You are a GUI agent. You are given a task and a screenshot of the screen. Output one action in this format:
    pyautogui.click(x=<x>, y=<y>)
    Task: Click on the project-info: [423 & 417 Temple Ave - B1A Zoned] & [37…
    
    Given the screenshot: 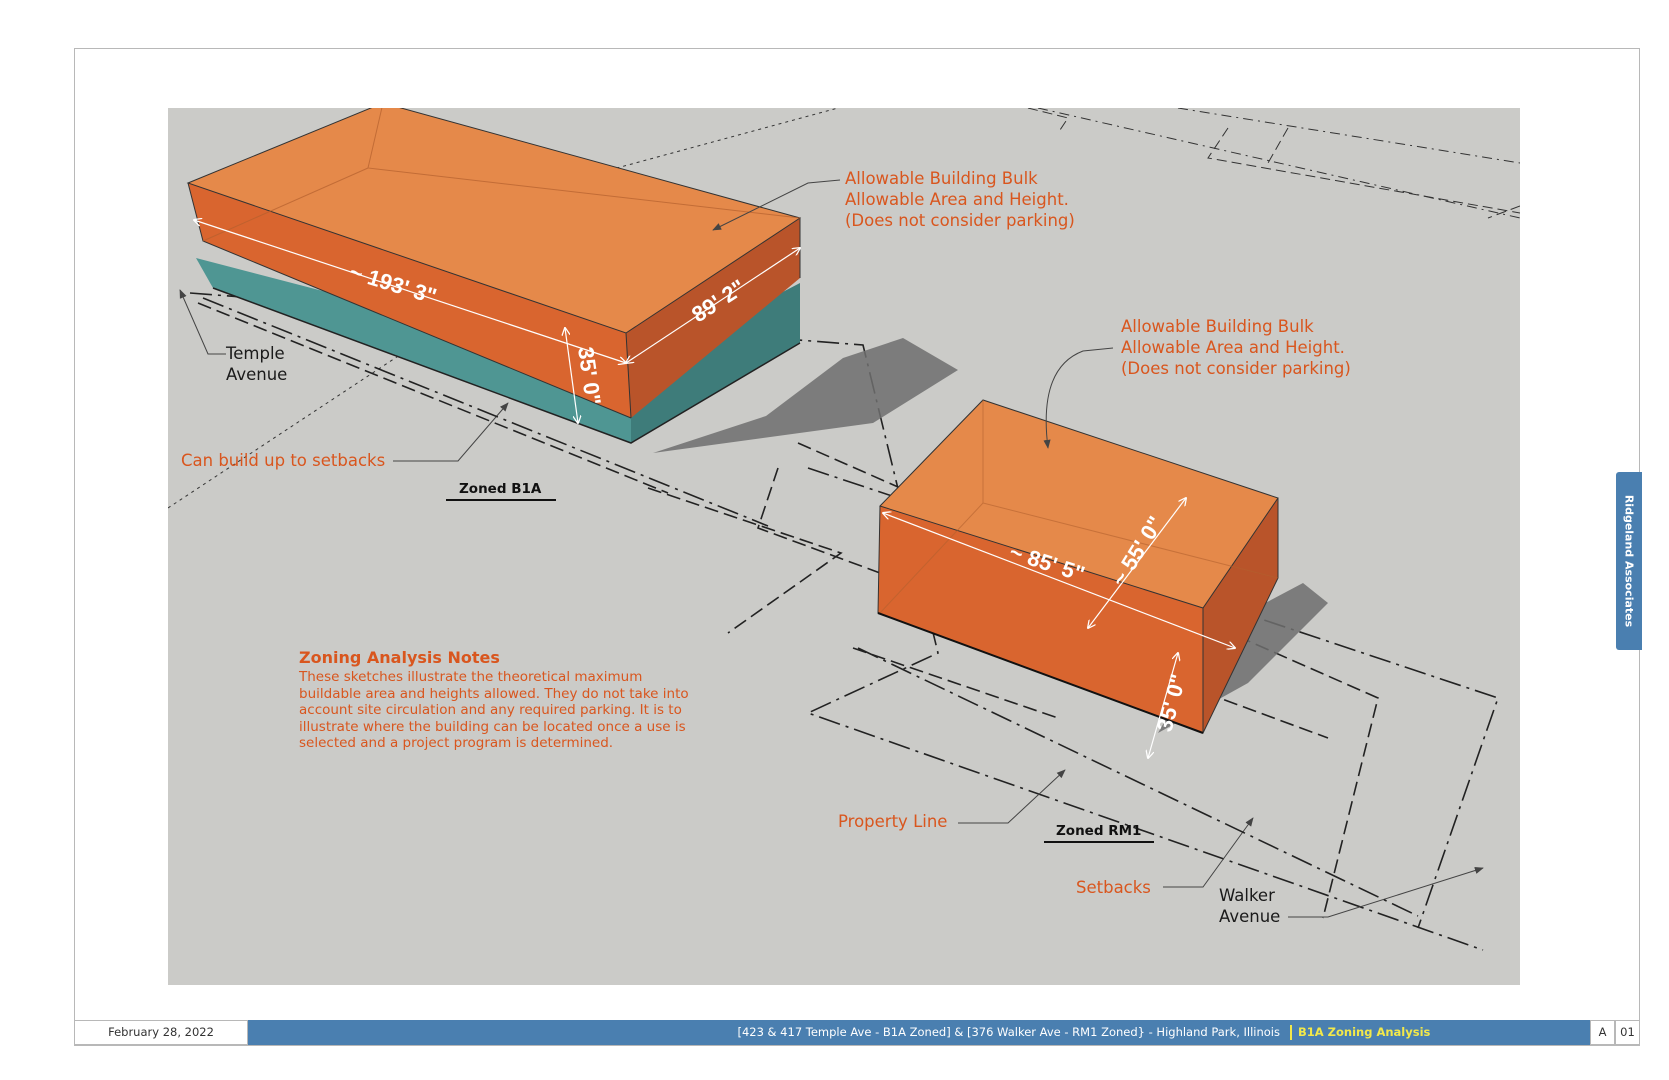 What is the action you would take?
    pyautogui.click(x=1008, y=1032)
    